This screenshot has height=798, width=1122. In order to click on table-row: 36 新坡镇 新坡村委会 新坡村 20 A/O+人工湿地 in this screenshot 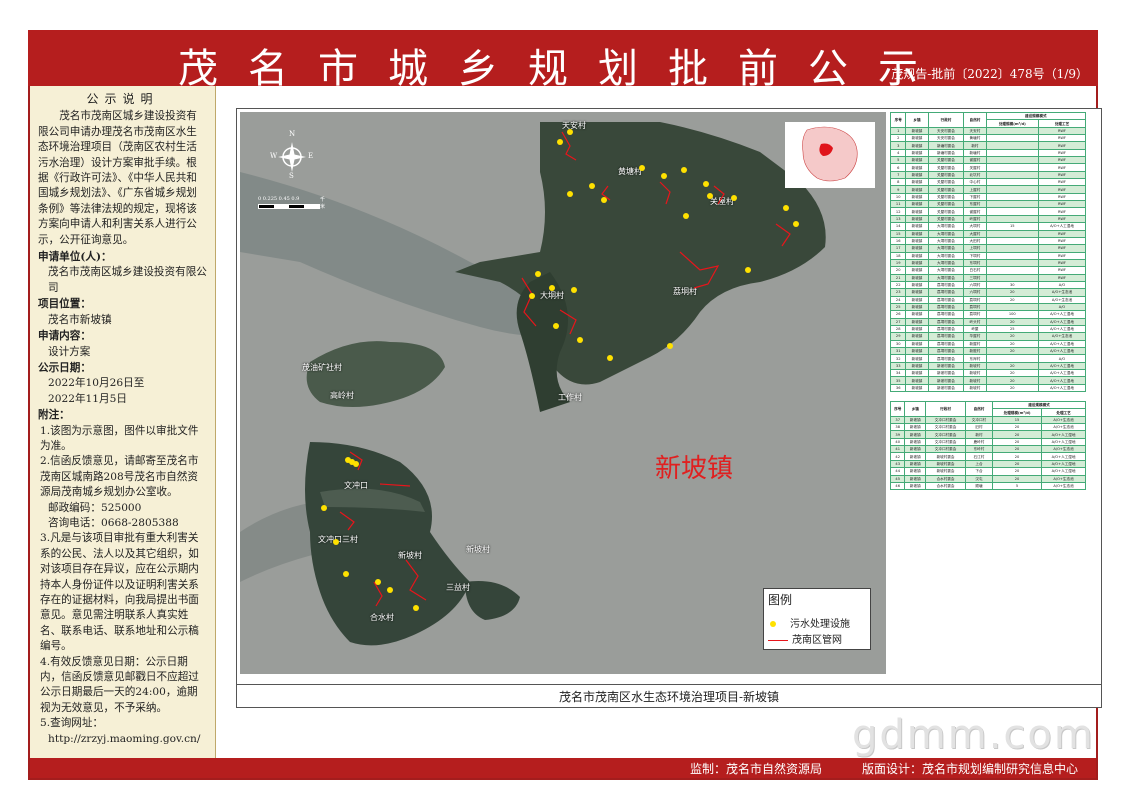, I will do `click(987, 388)`.